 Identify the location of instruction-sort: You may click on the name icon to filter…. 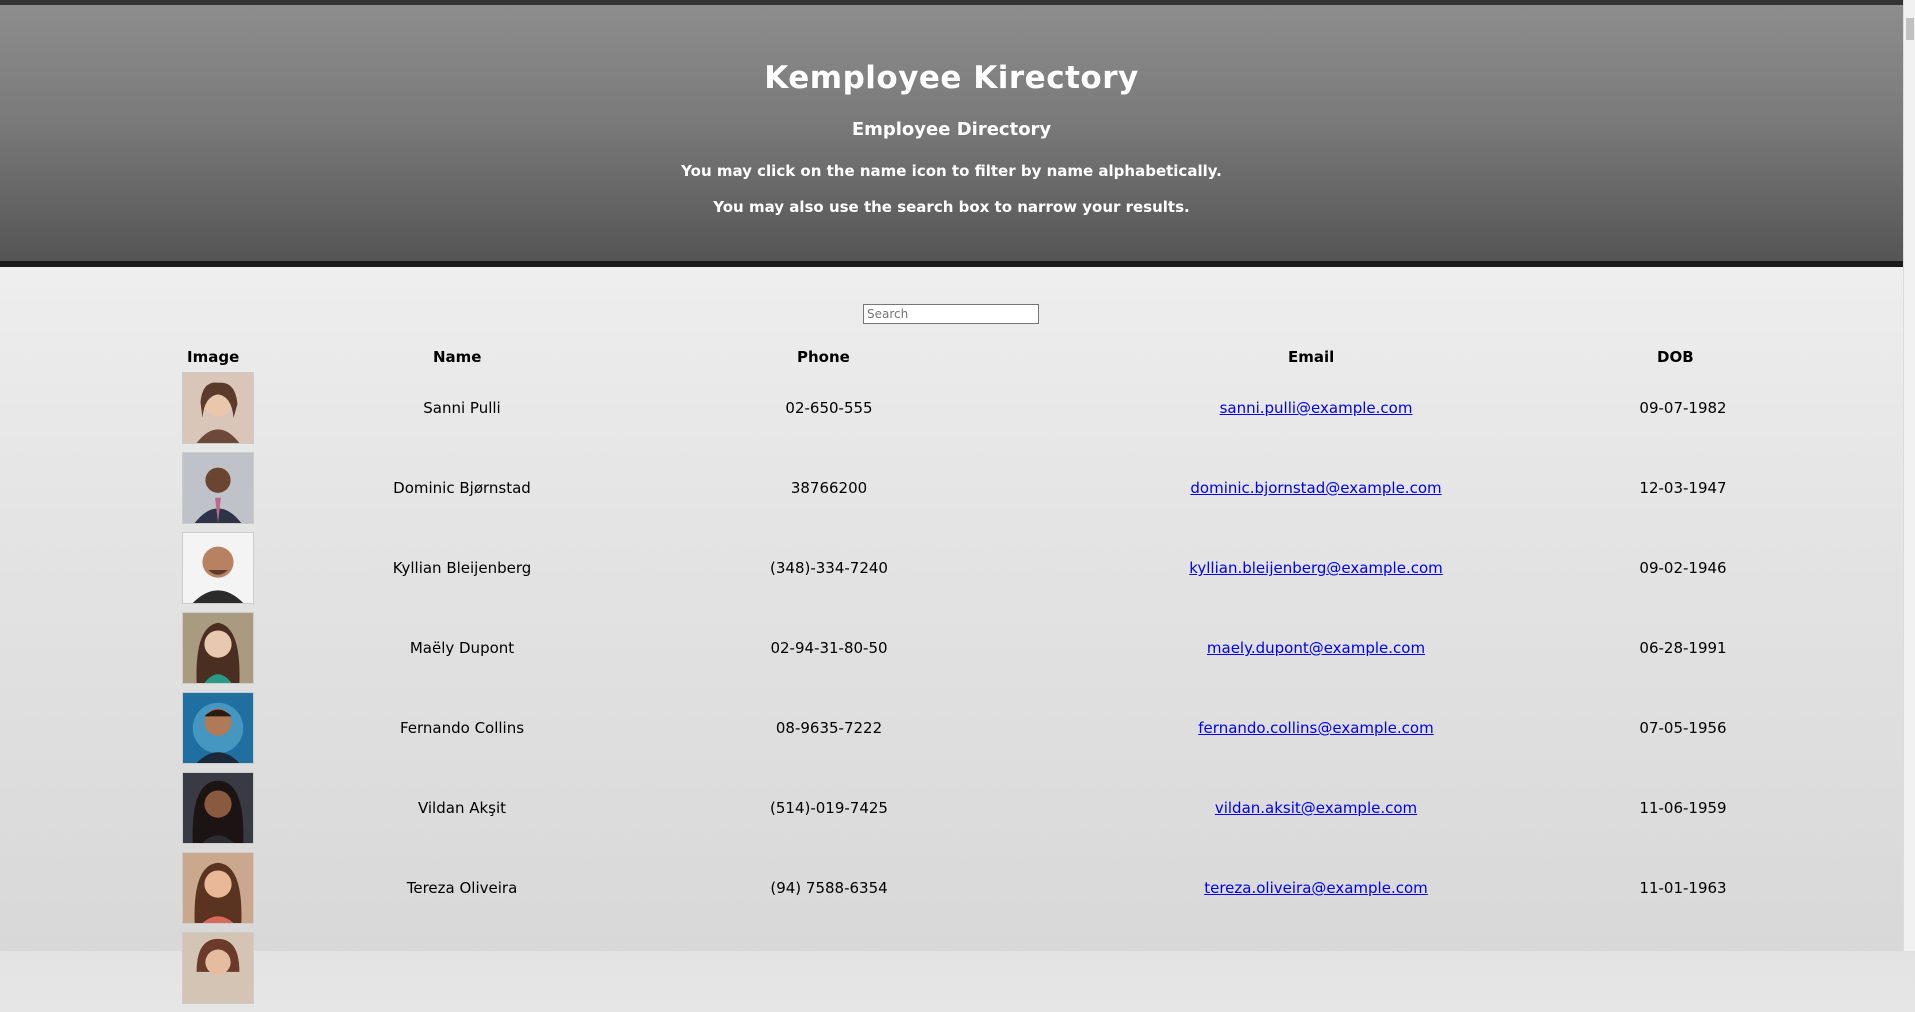
(951, 171).